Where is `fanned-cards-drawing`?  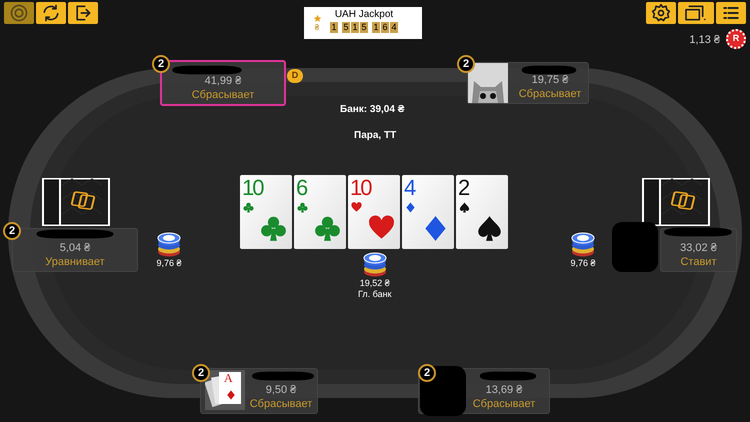
fanned-cards-drawing is located at coordinates (225, 390).